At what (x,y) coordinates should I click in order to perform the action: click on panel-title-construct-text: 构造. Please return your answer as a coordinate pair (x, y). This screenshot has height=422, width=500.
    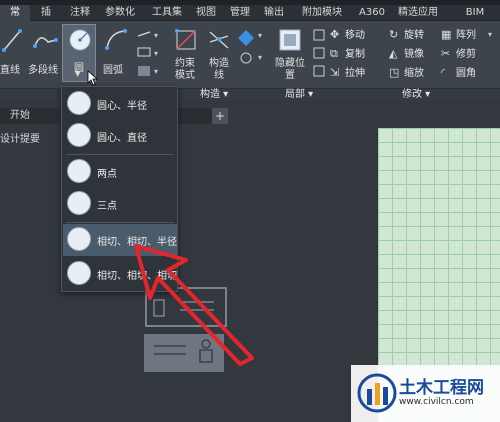
    Looking at the image, I should click on (210, 94).